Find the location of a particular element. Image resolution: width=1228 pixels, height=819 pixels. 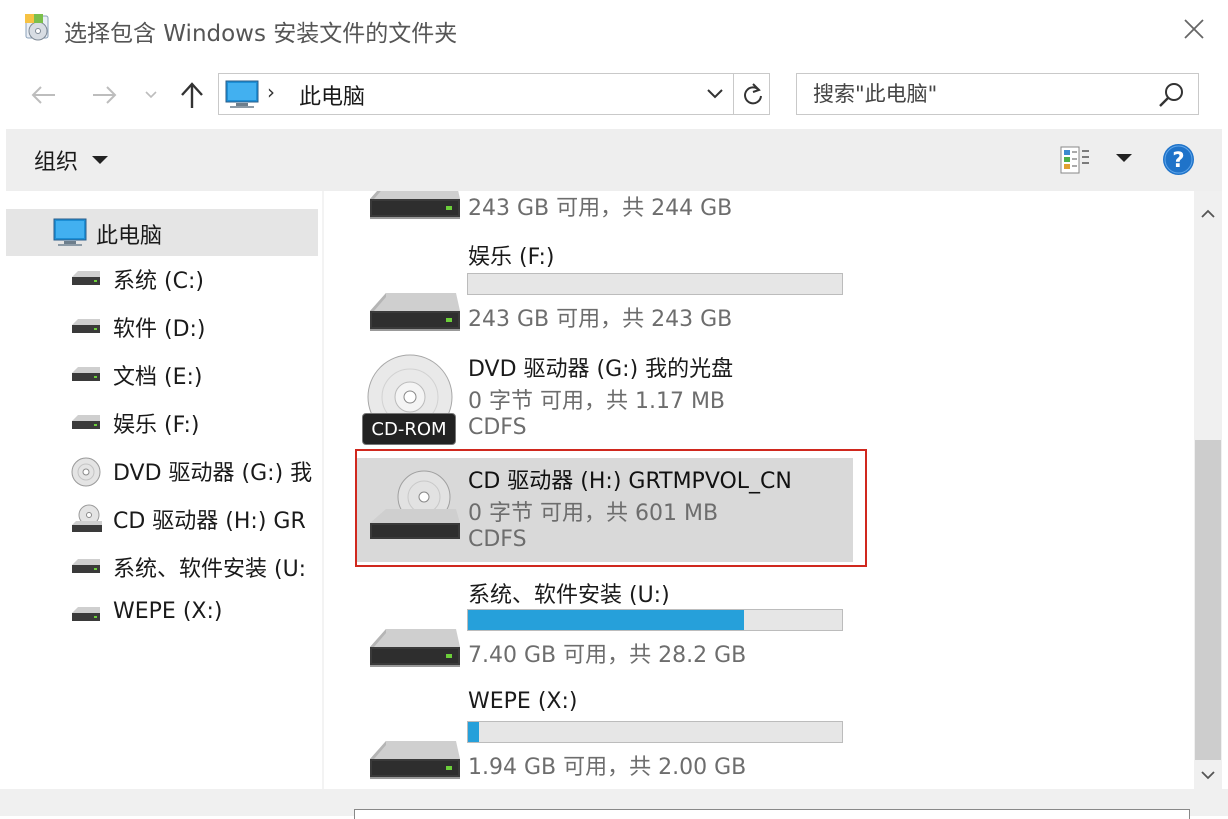

arrow-right-icon is located at coordinates (105, 95).